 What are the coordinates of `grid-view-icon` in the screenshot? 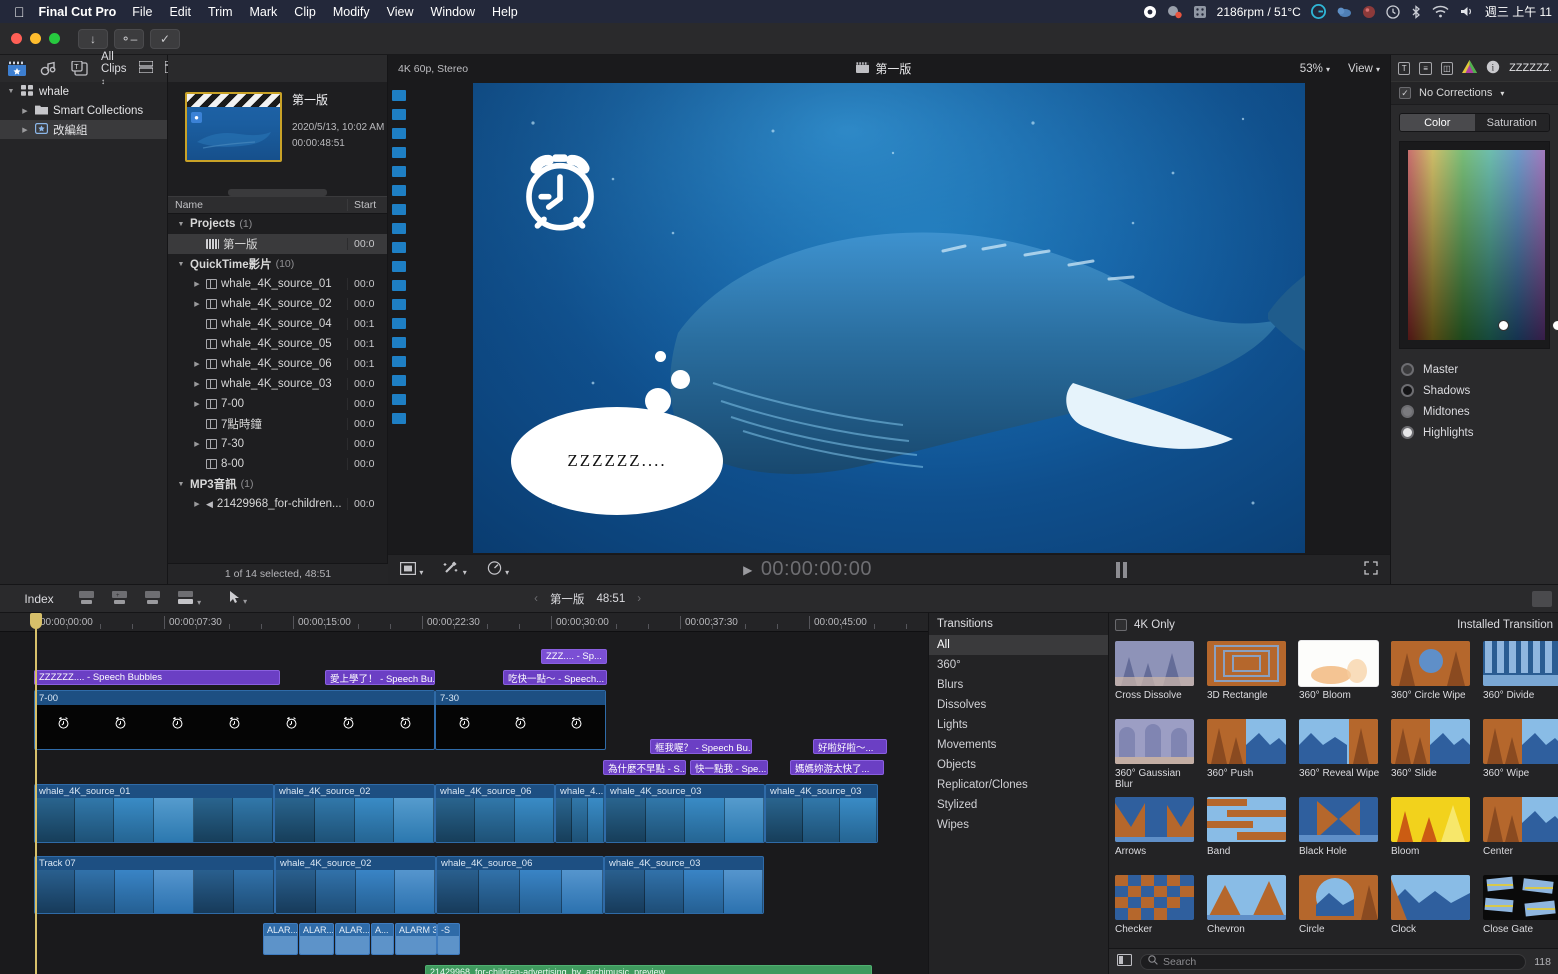 It's located at (1124, 961).